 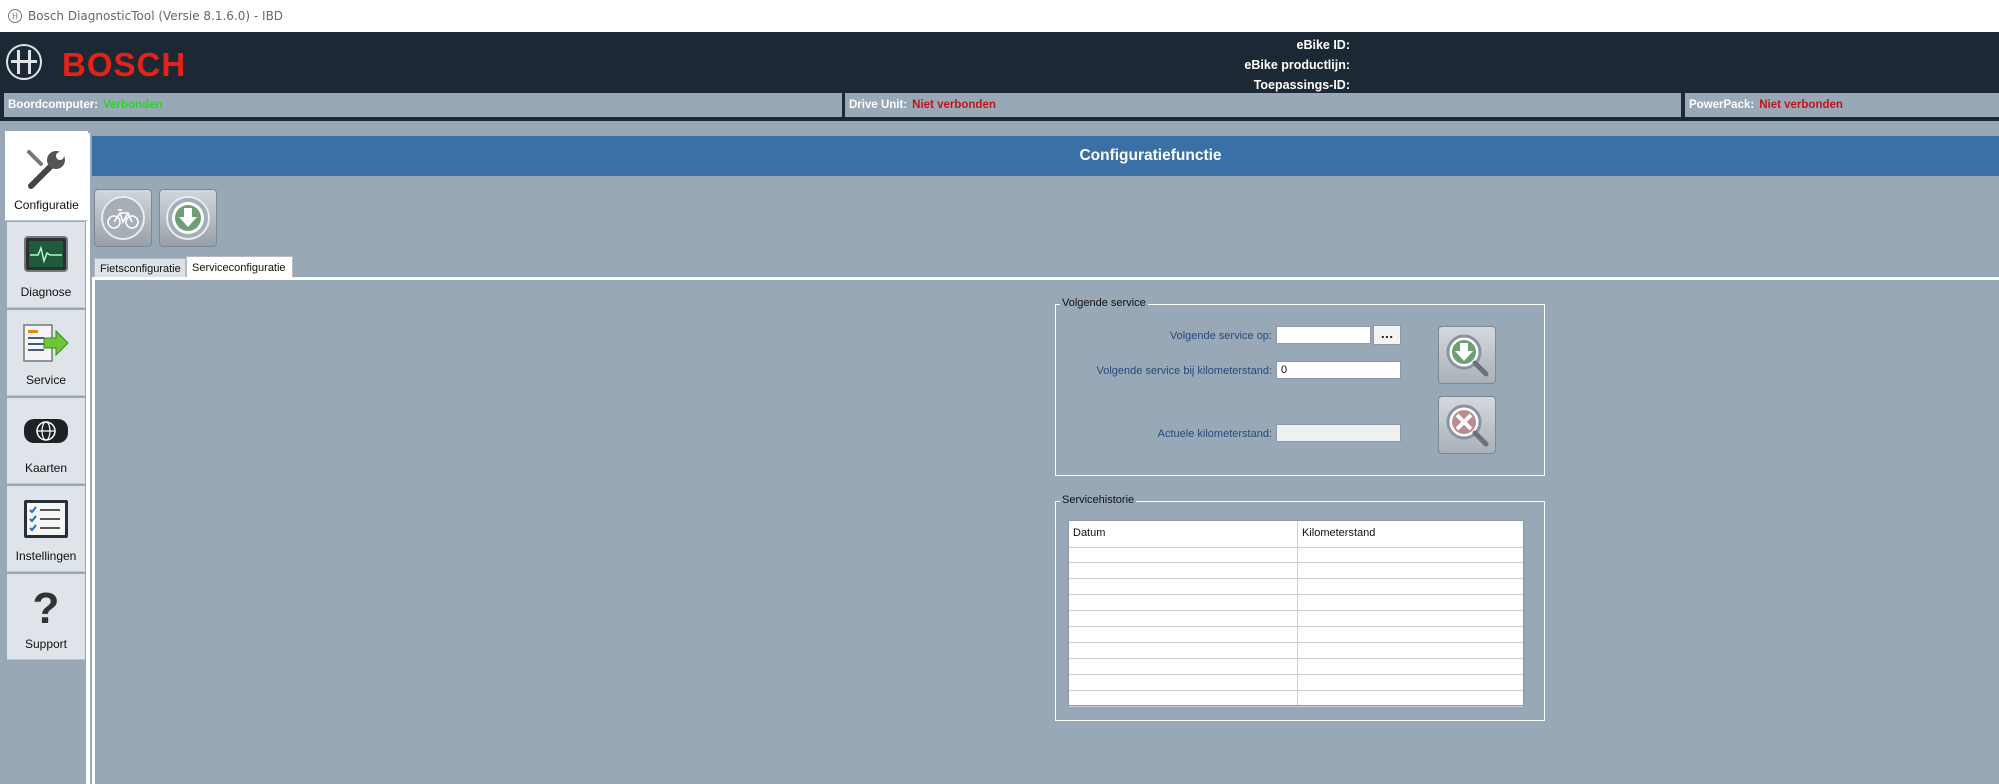 I want to click on checklist-icon, so click(x=46, y=519).